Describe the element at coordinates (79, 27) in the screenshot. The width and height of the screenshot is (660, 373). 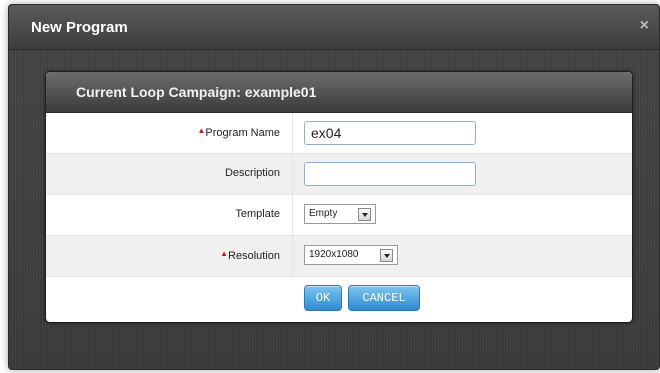
I see `dialog-title: New Program` at that location.